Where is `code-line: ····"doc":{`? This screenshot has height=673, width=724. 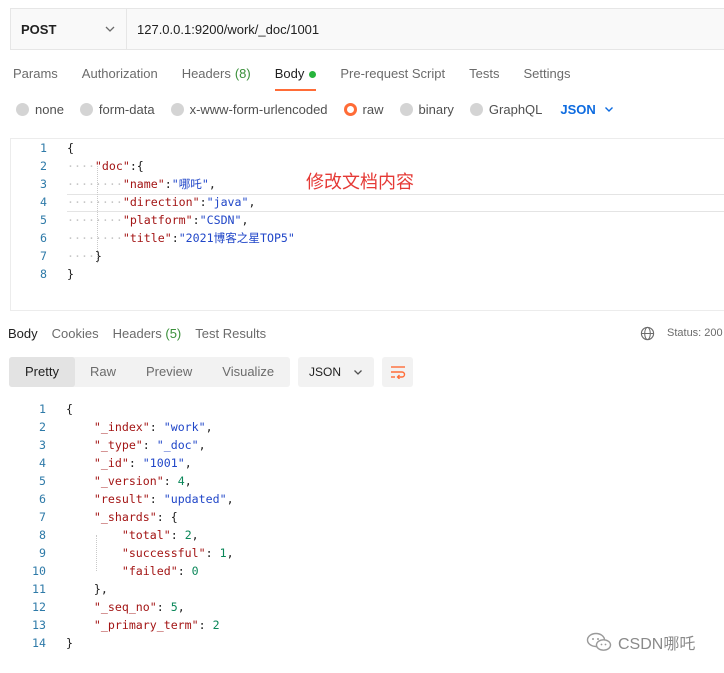 code-line: ····"doc":{ is located at coordinates (105, 166).